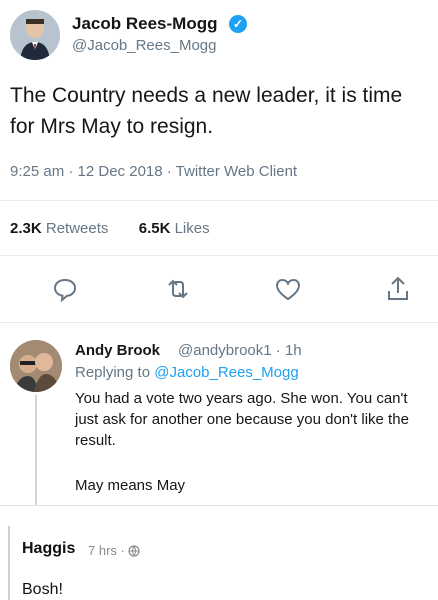  I want to click on like-icon, so click(288, 289).